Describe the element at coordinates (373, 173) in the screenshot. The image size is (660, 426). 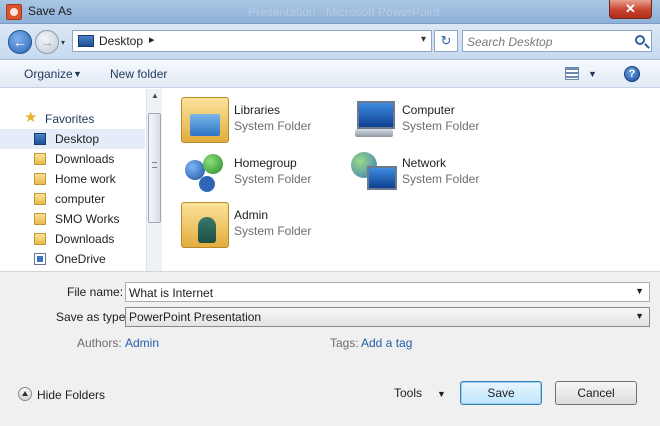
I see `network-icon` at that location.